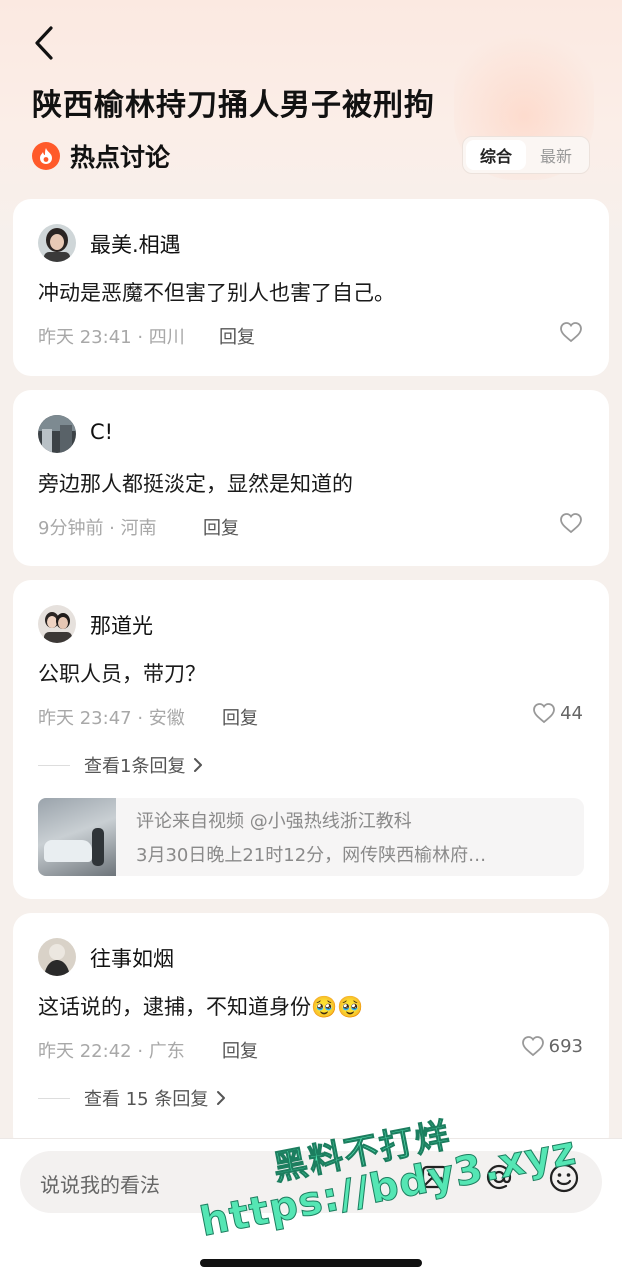  I want to click on comment-meta: 9分钟前 · 河南, so click(97, 528).